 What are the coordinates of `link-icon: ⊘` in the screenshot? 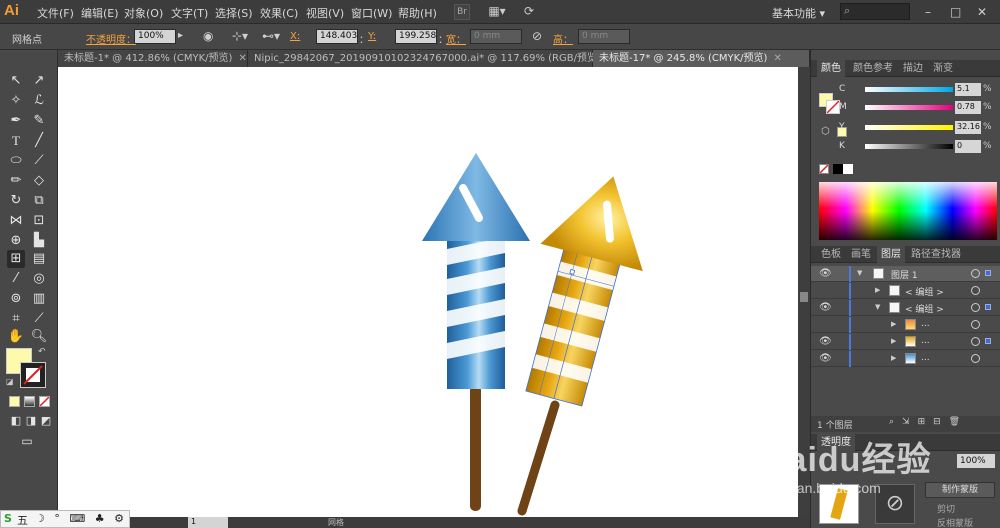 It's located at (537, 36).